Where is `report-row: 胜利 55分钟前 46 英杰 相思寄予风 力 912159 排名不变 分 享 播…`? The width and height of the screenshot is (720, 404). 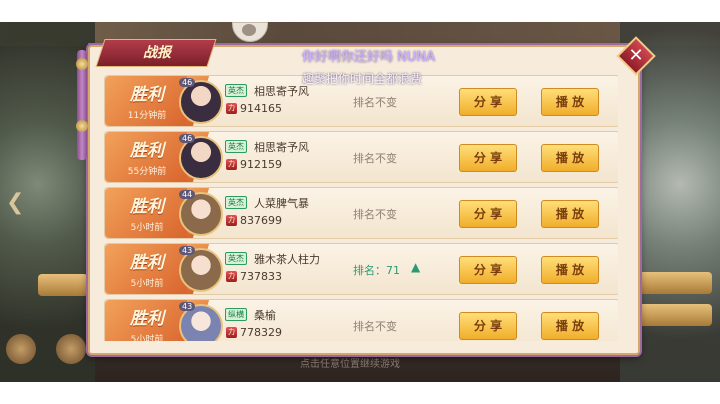 report-row: 胜利 55分钟前 46 英杰 相思寄予风 力 912159 排名不变 分 享 播… is located at coordinates (361, 157).